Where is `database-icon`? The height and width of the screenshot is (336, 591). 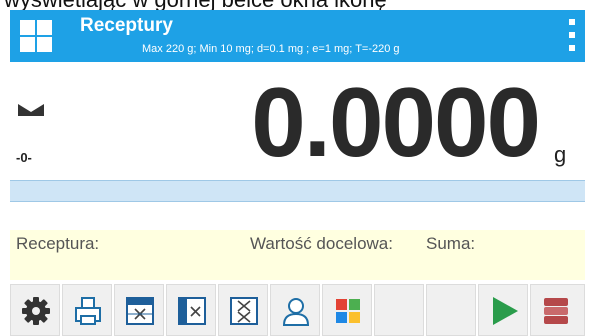
database-icon is located at coordinates (556, 311).